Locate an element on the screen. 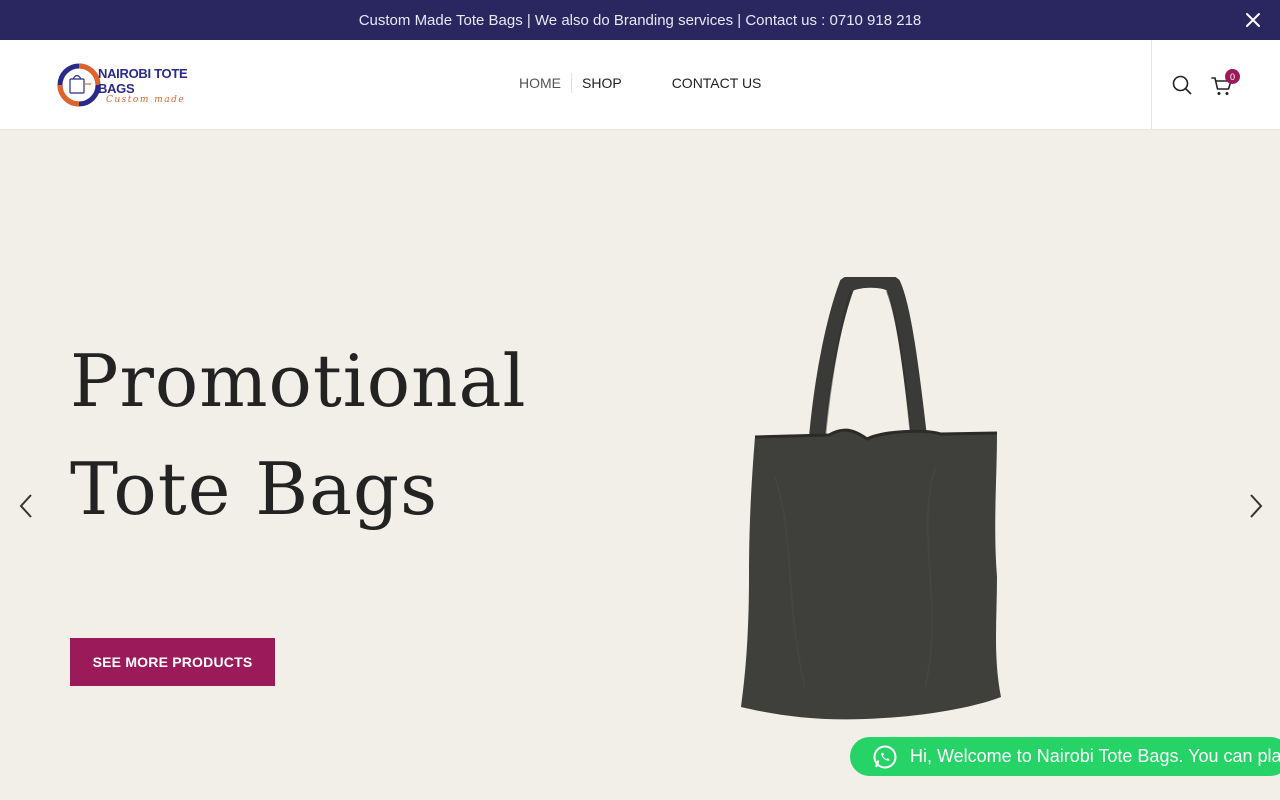  main-nav: HOME SHOP CONTACT US is located at coordinates (640, 83).